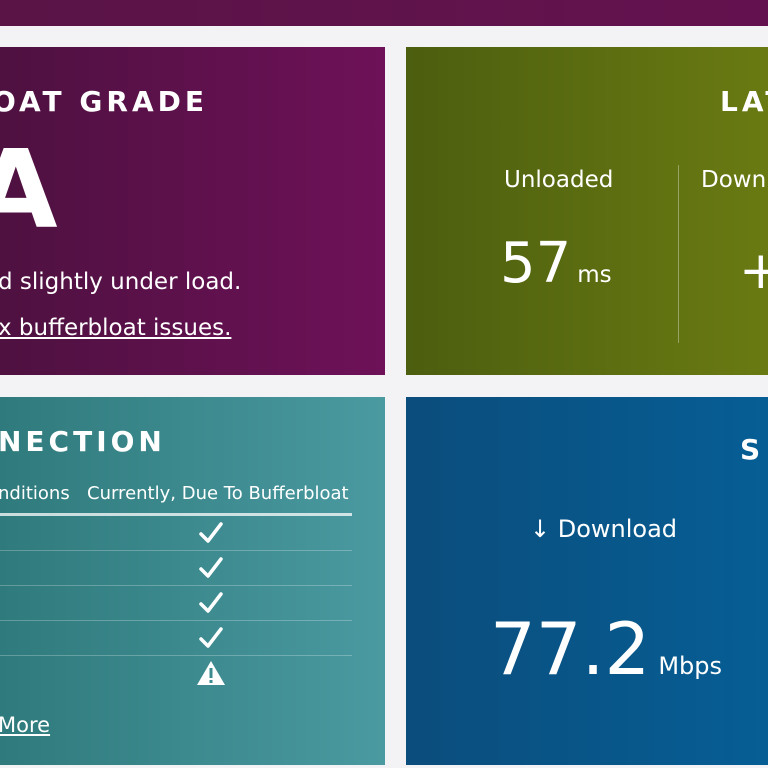 This screenshot has height=768, width=768. What do you see at coordinates (752, 449) in the screenshot?
I see `speed-title: S` at bounding box center [752, 449].